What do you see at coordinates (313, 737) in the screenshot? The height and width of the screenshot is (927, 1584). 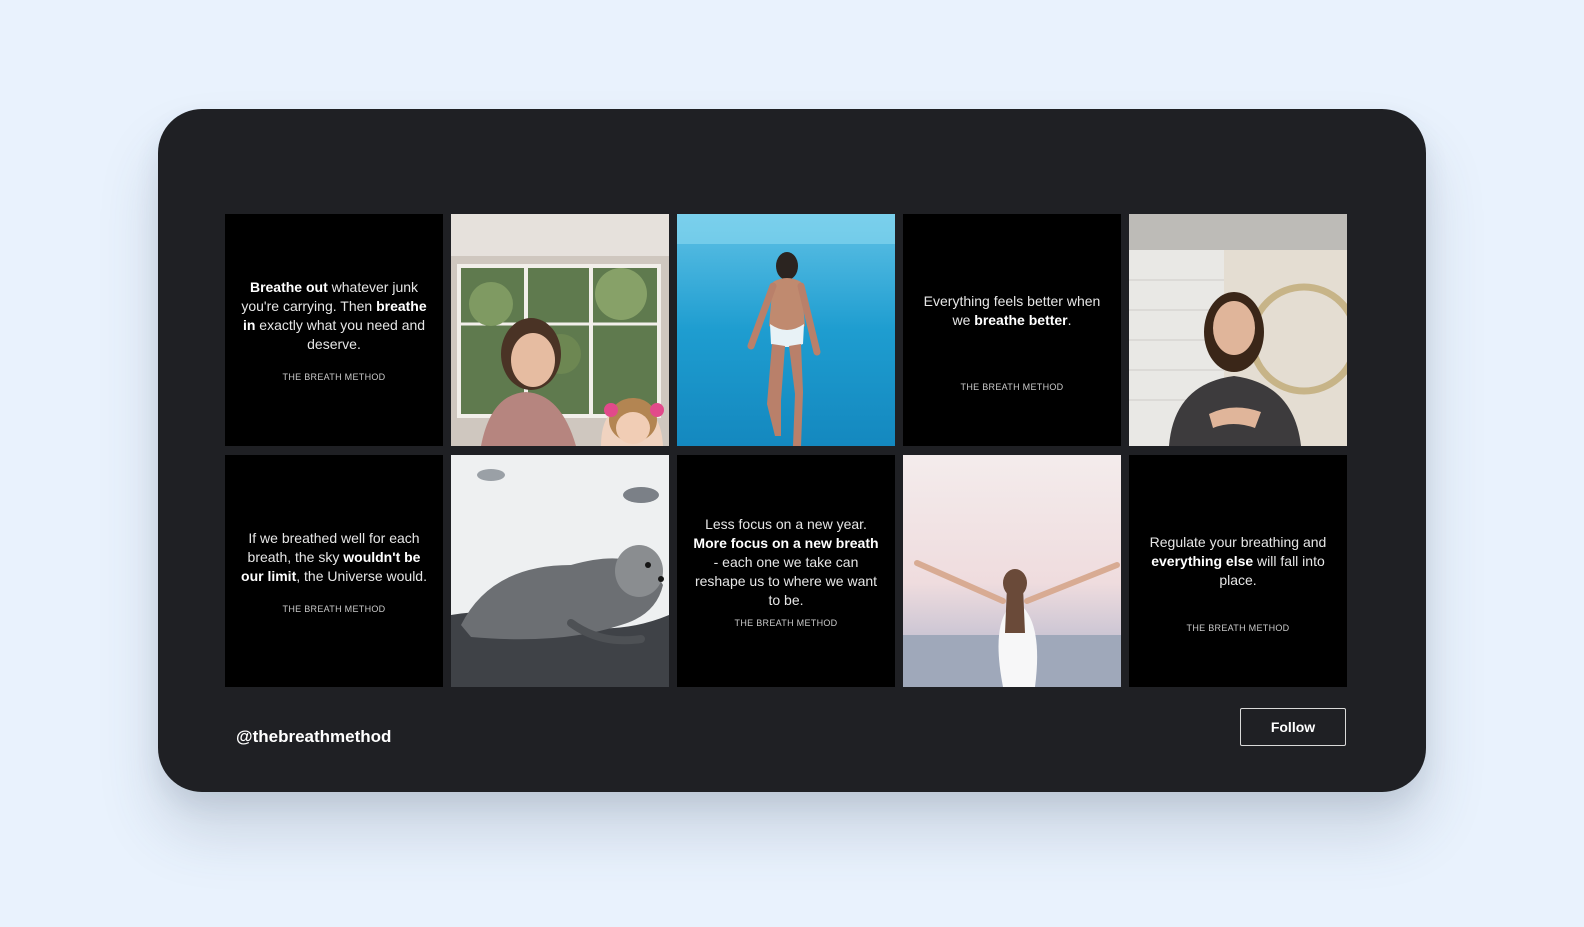 I see `profile-handle-link: @thebreathmethod` at bounding box center [313, 737].